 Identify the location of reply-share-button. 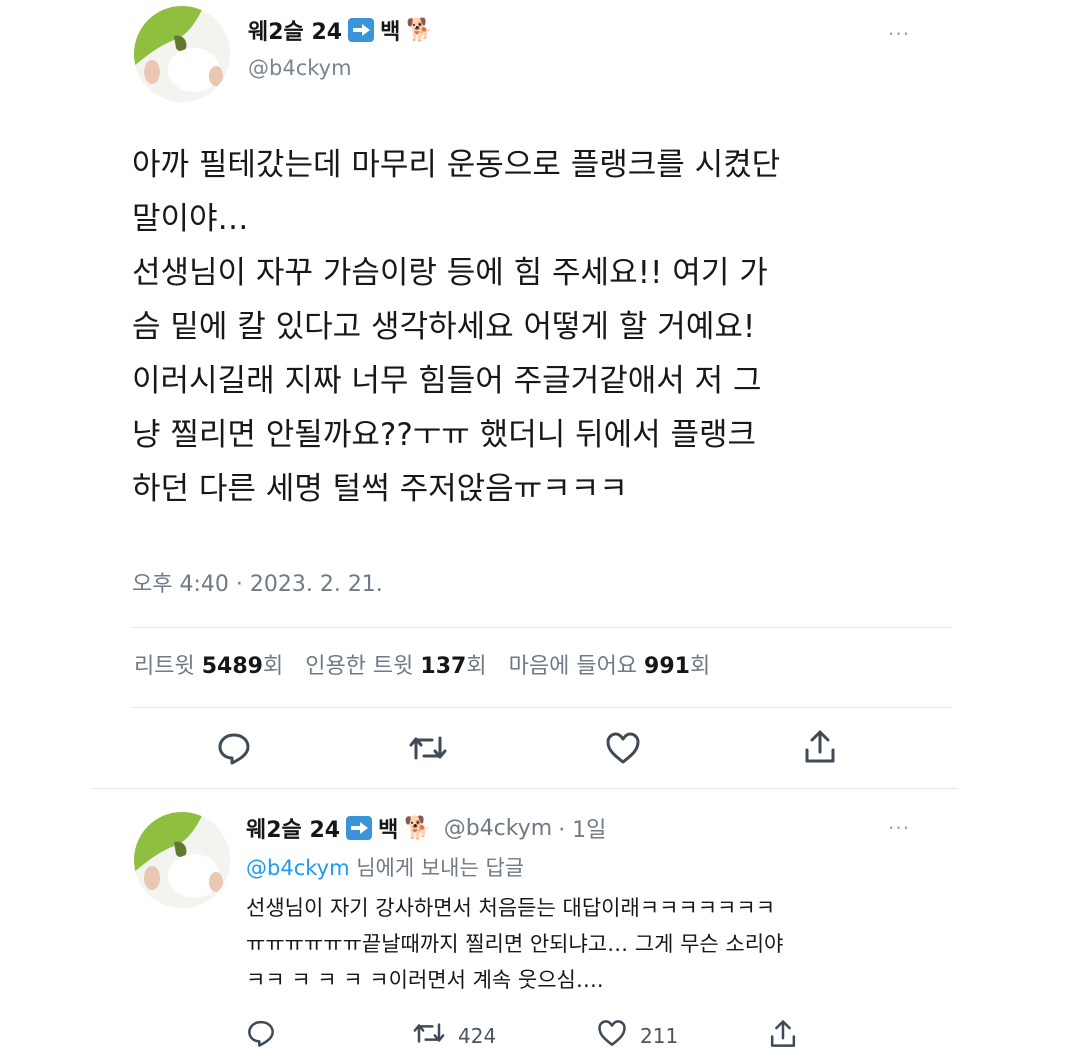
(783, 1036).